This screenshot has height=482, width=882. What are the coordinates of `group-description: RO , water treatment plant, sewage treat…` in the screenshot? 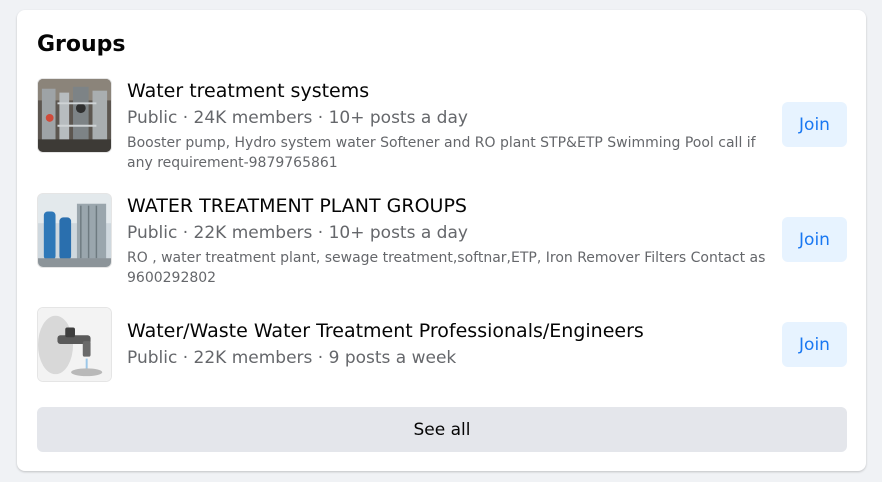 It's located at (446, 268).